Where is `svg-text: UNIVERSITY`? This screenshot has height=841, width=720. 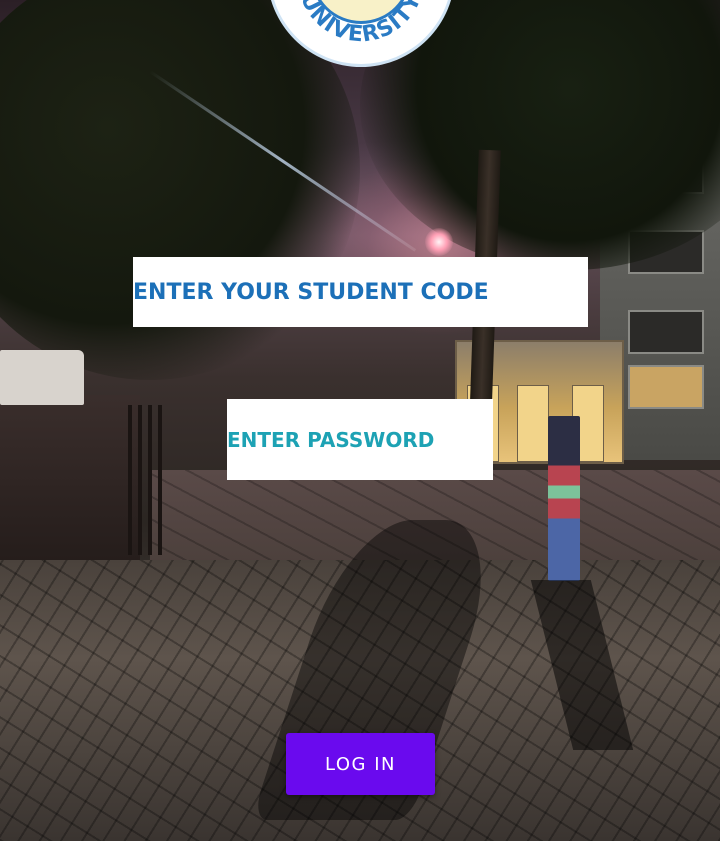 svg-text: UNIVERSITY is located at coordinates (361, 23).